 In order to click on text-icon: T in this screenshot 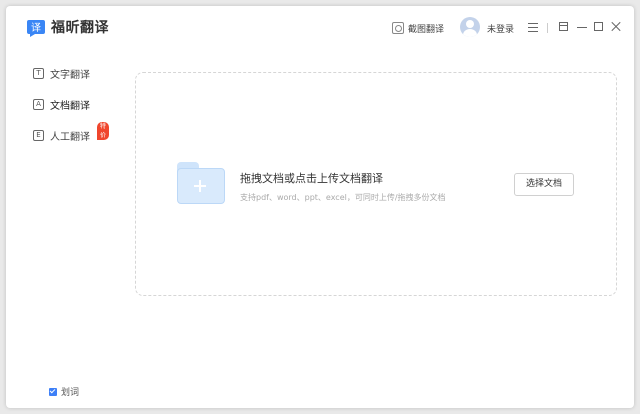, I will do `click(38, 73)`.